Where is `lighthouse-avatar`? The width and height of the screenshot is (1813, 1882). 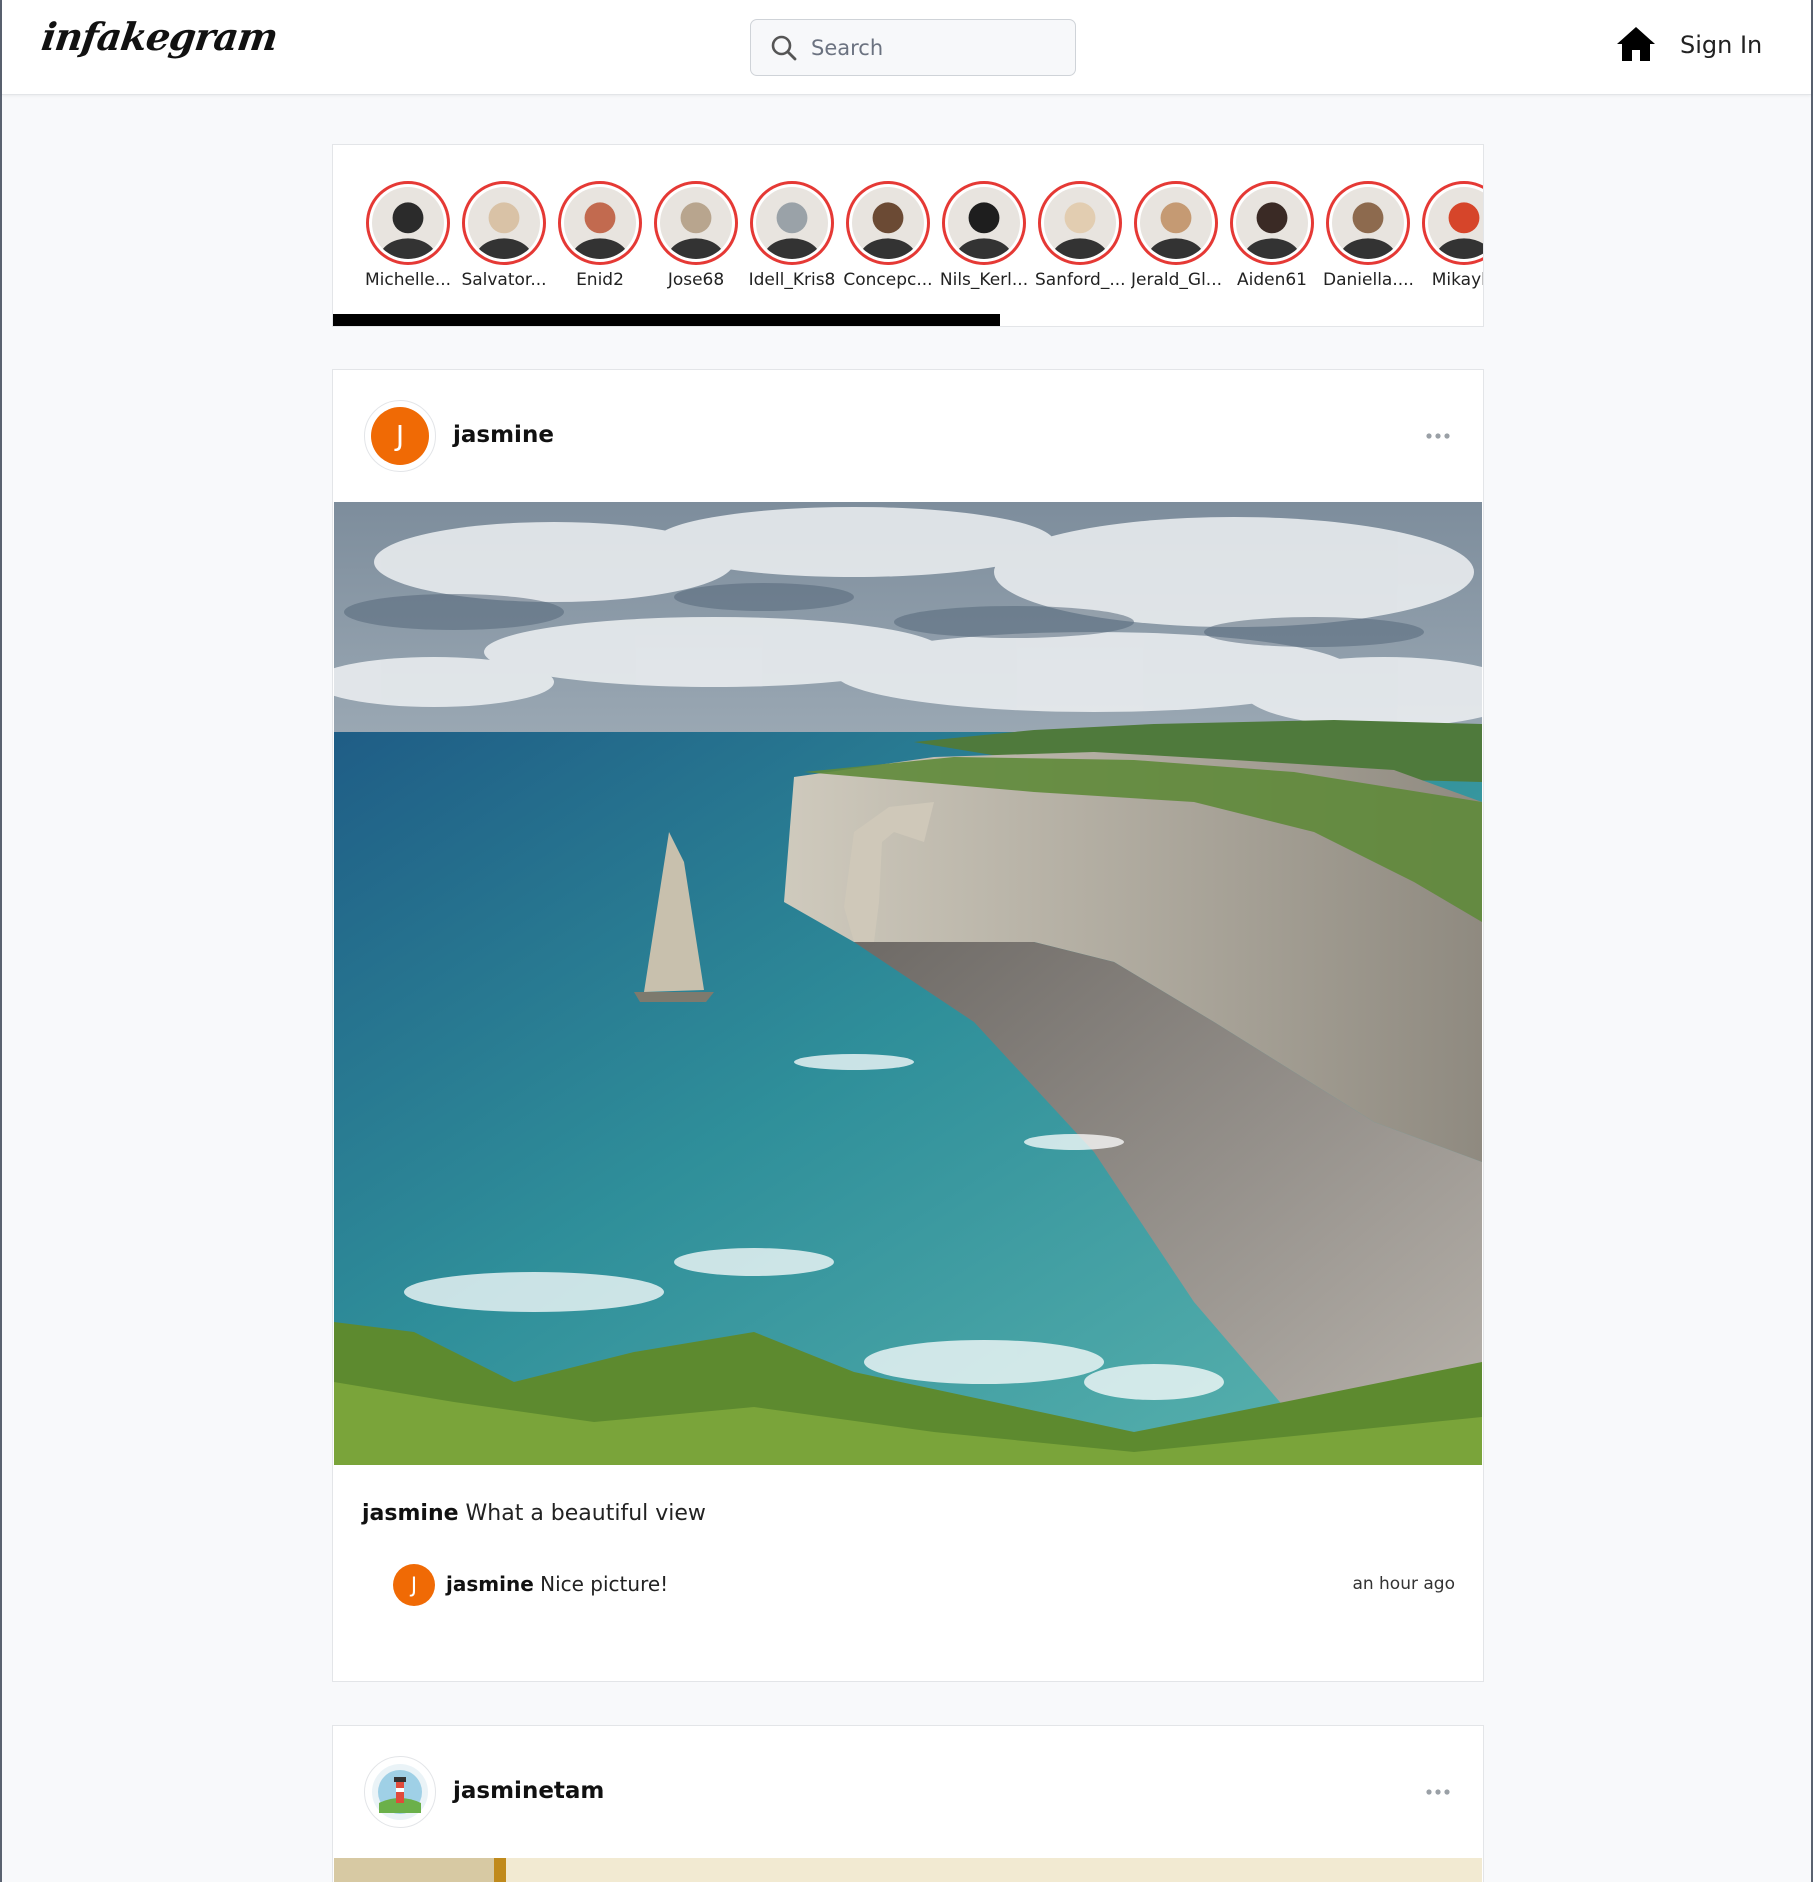
lighthouse-avatar is located at coordinates (400, 1792).